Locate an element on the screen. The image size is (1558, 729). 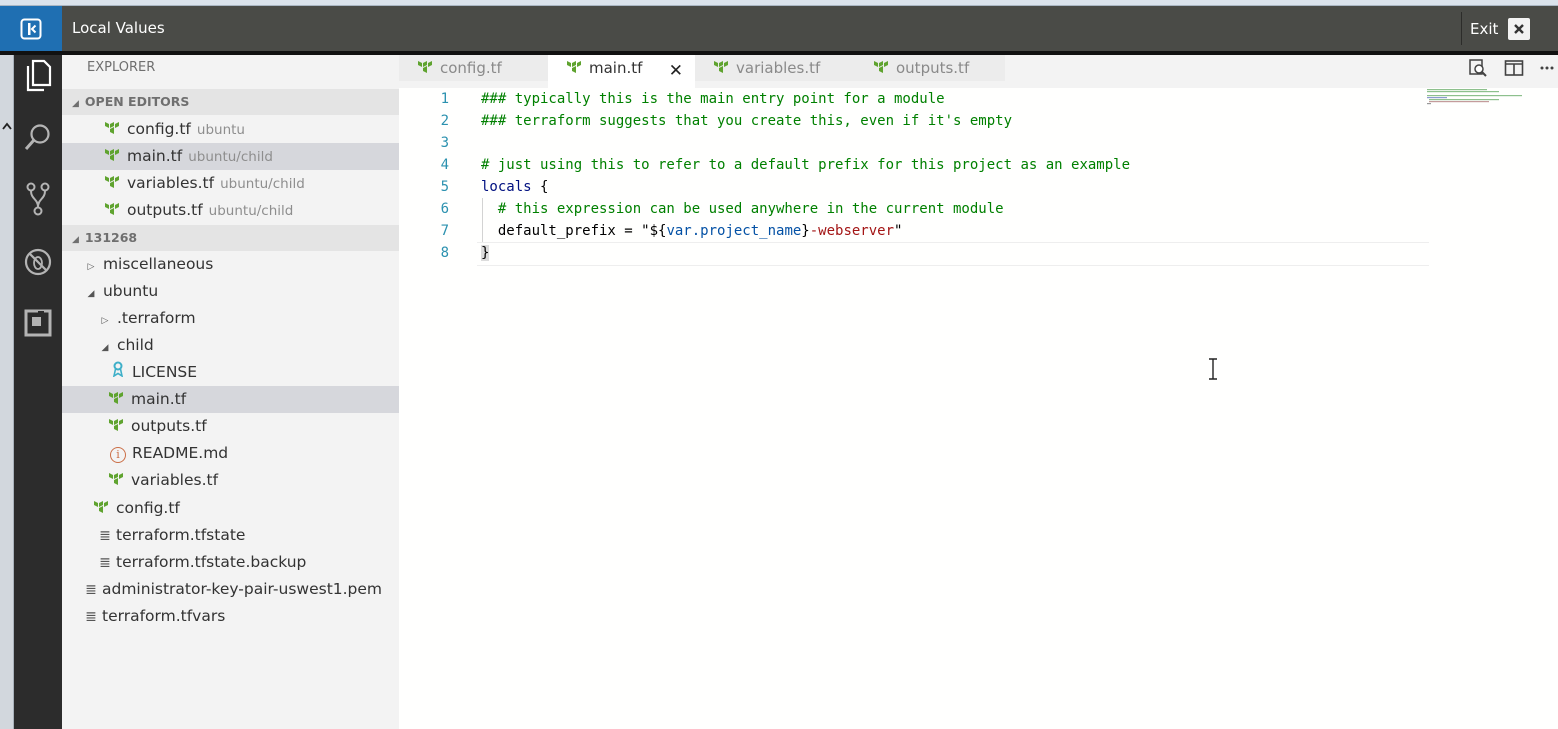
tree-file-license: LICENSE is located at coordinates (230, 372).